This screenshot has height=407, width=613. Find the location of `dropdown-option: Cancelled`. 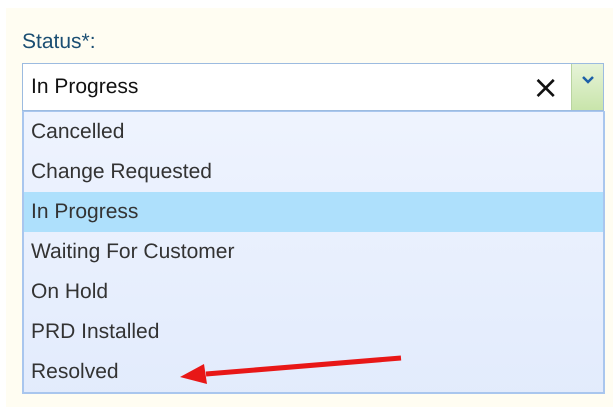

dropdown-option: Cancelled is located at coordinates (313, 132).